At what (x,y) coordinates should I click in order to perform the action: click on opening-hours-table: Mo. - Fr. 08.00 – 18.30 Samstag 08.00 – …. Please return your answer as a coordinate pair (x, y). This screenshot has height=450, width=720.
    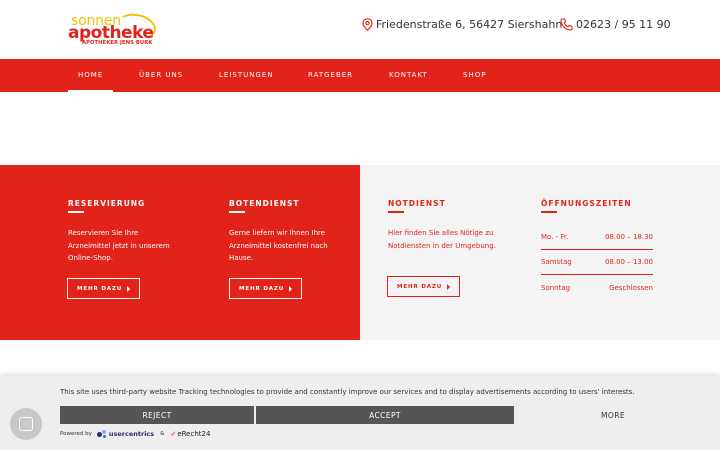
    Looking at the image, I should click on (597, 262).